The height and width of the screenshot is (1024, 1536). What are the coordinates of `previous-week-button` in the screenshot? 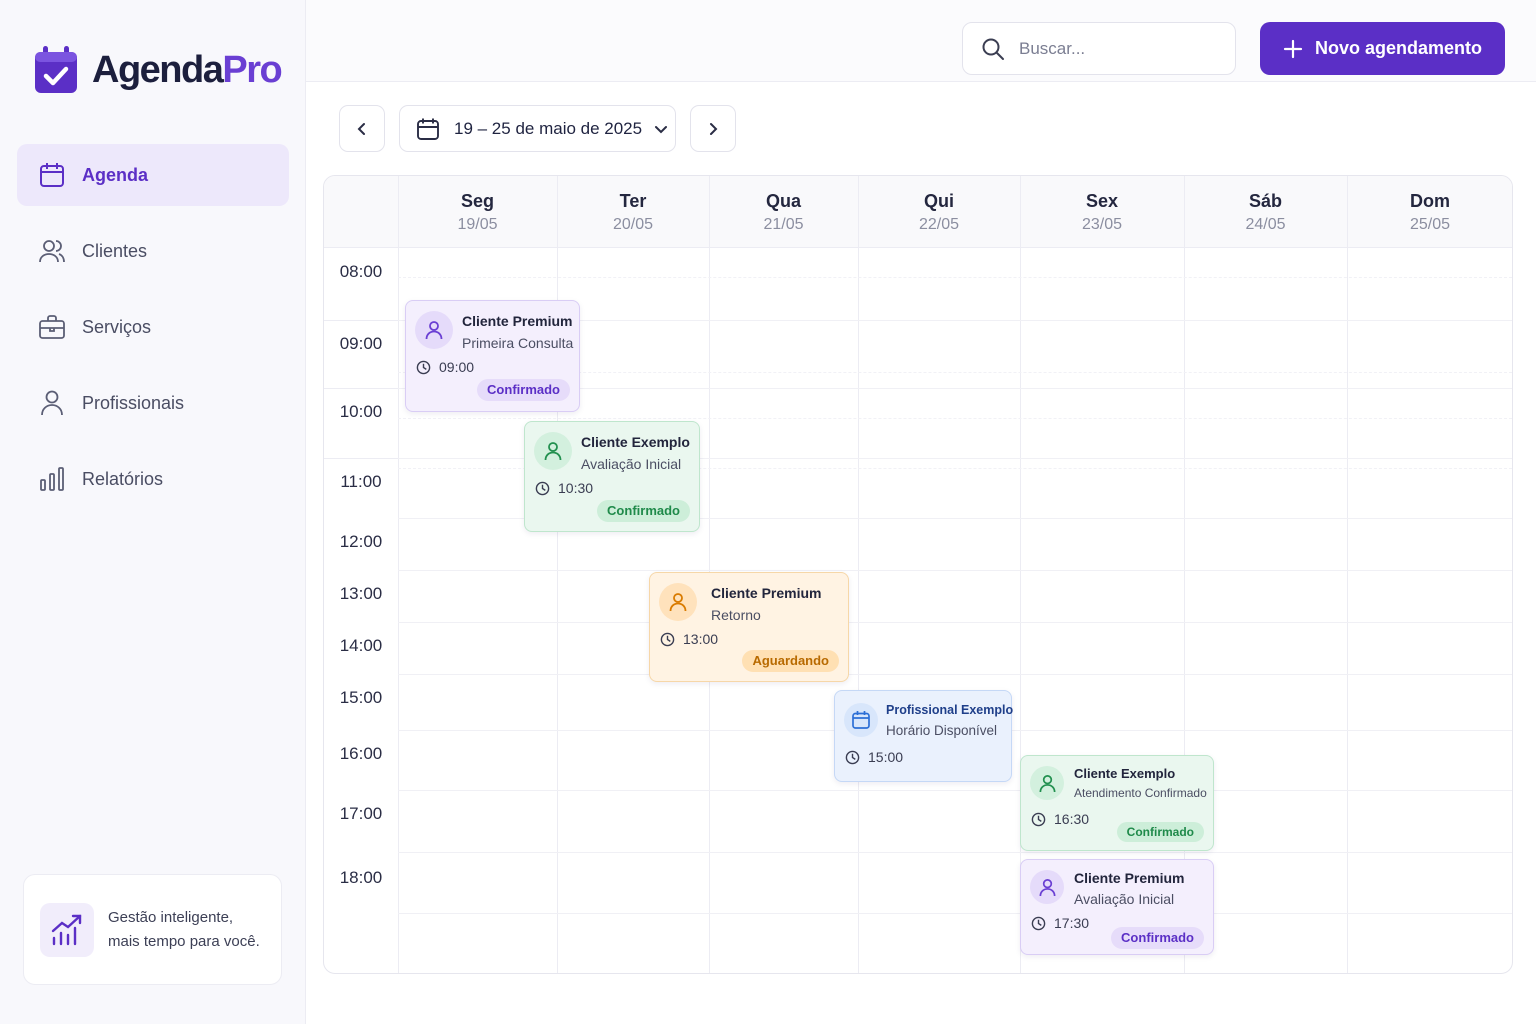 It's located at (362, 128).